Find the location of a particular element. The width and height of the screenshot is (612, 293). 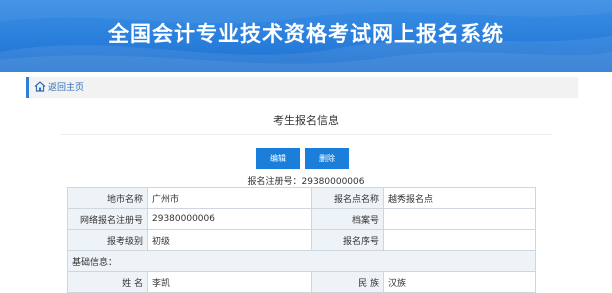

delete-button: 删除 is located at coordinates (327, 158).